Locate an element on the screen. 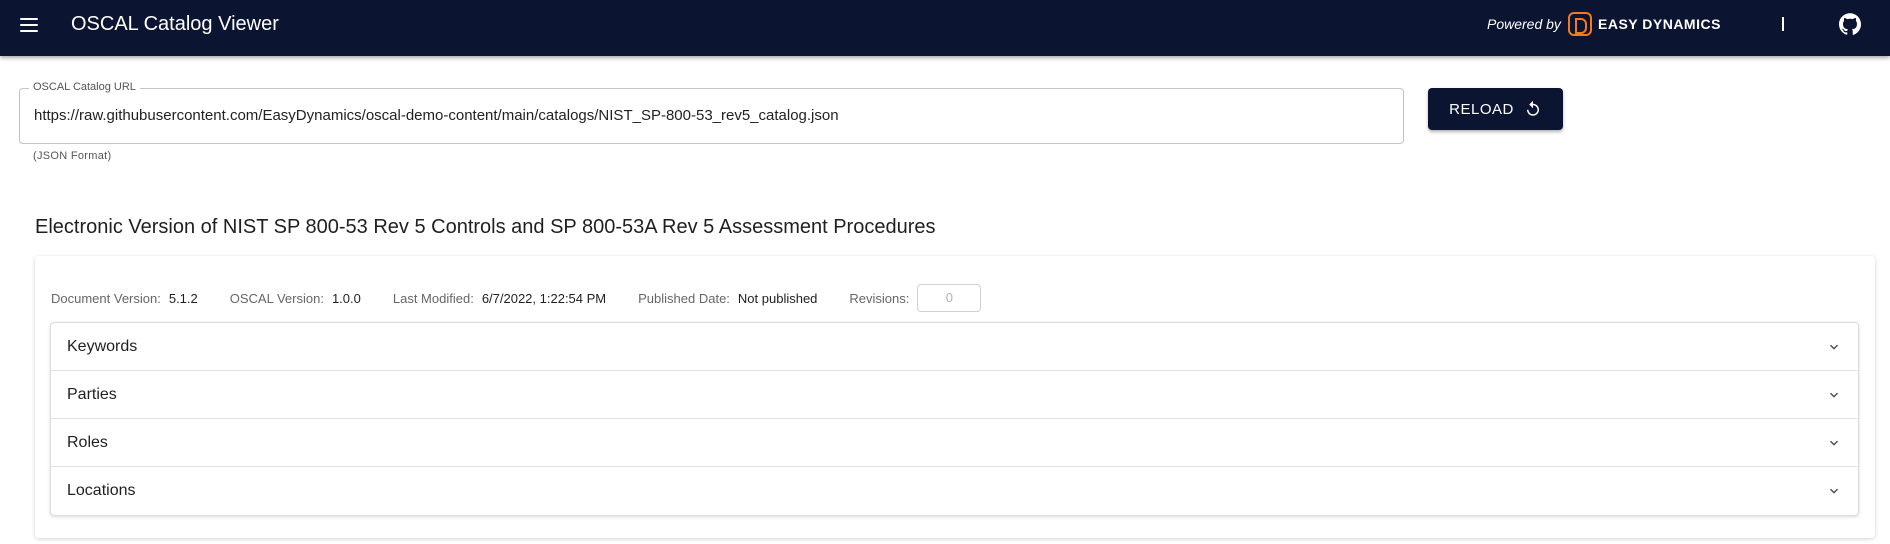 The image size is (1890, 544). document-version-label: Document Version: is located at coordinates (106, 298).